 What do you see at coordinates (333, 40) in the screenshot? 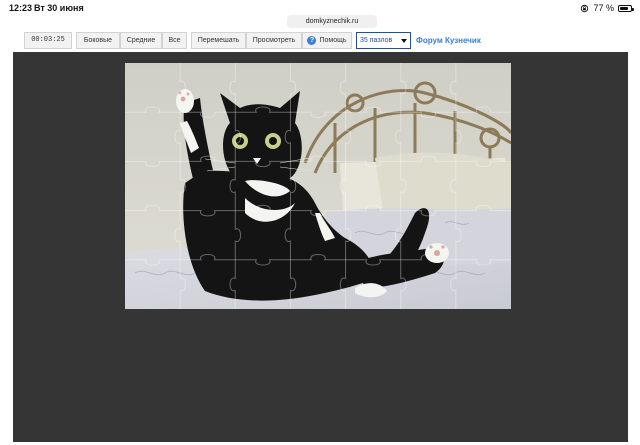
I see `help-label: Помощь` at bounding box center [333, 40].